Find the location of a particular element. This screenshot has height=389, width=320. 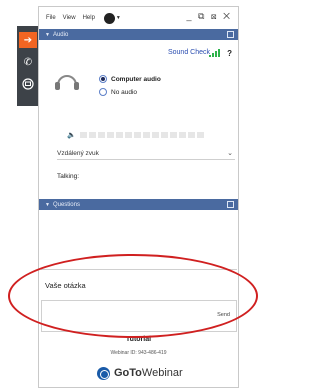

audio-tab-button: ✆ is located at coordinates (28, 62).